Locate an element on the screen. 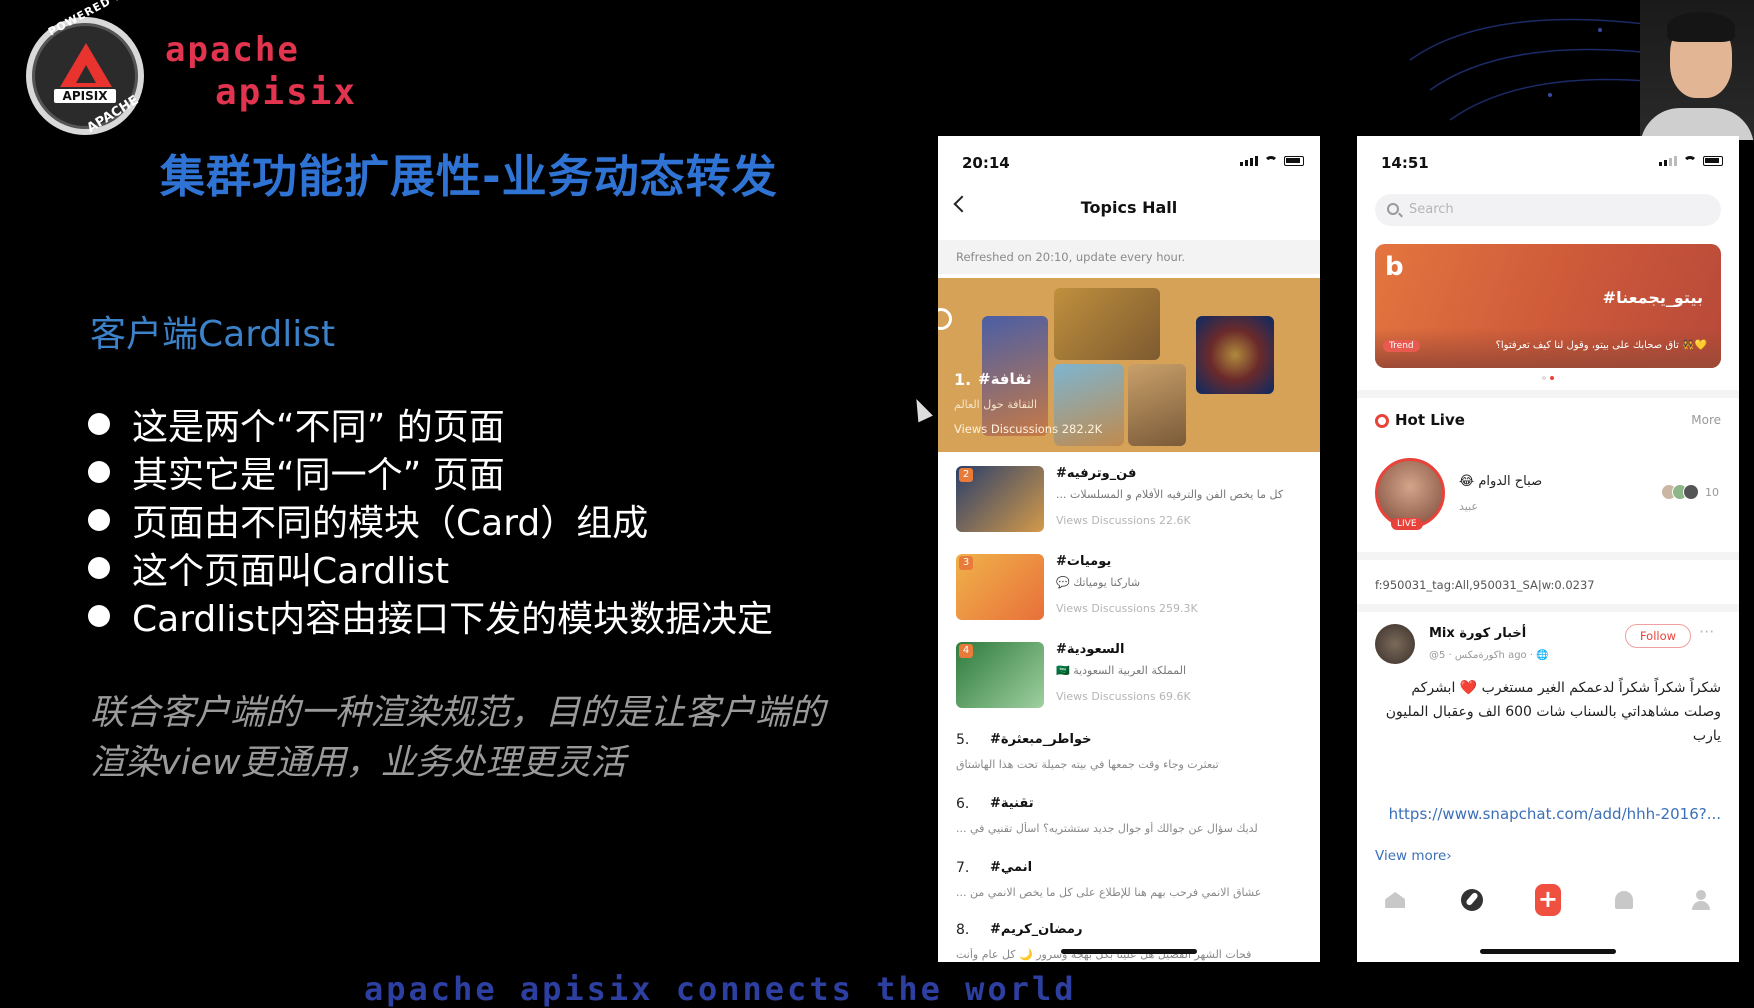 The image size is (1754, 1008). status-time: 14:51 is located at coordinates (1405, 163).